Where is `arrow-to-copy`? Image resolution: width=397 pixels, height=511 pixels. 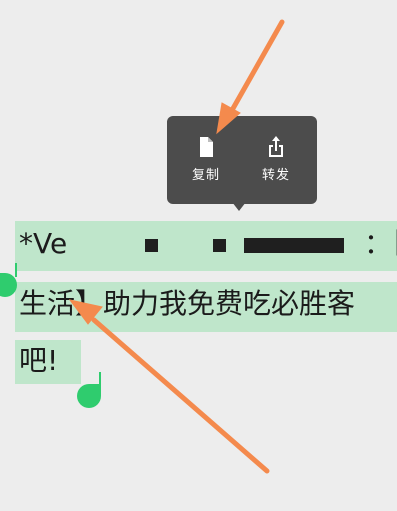
arrow-to-copy is located at coordinates (250, 77).